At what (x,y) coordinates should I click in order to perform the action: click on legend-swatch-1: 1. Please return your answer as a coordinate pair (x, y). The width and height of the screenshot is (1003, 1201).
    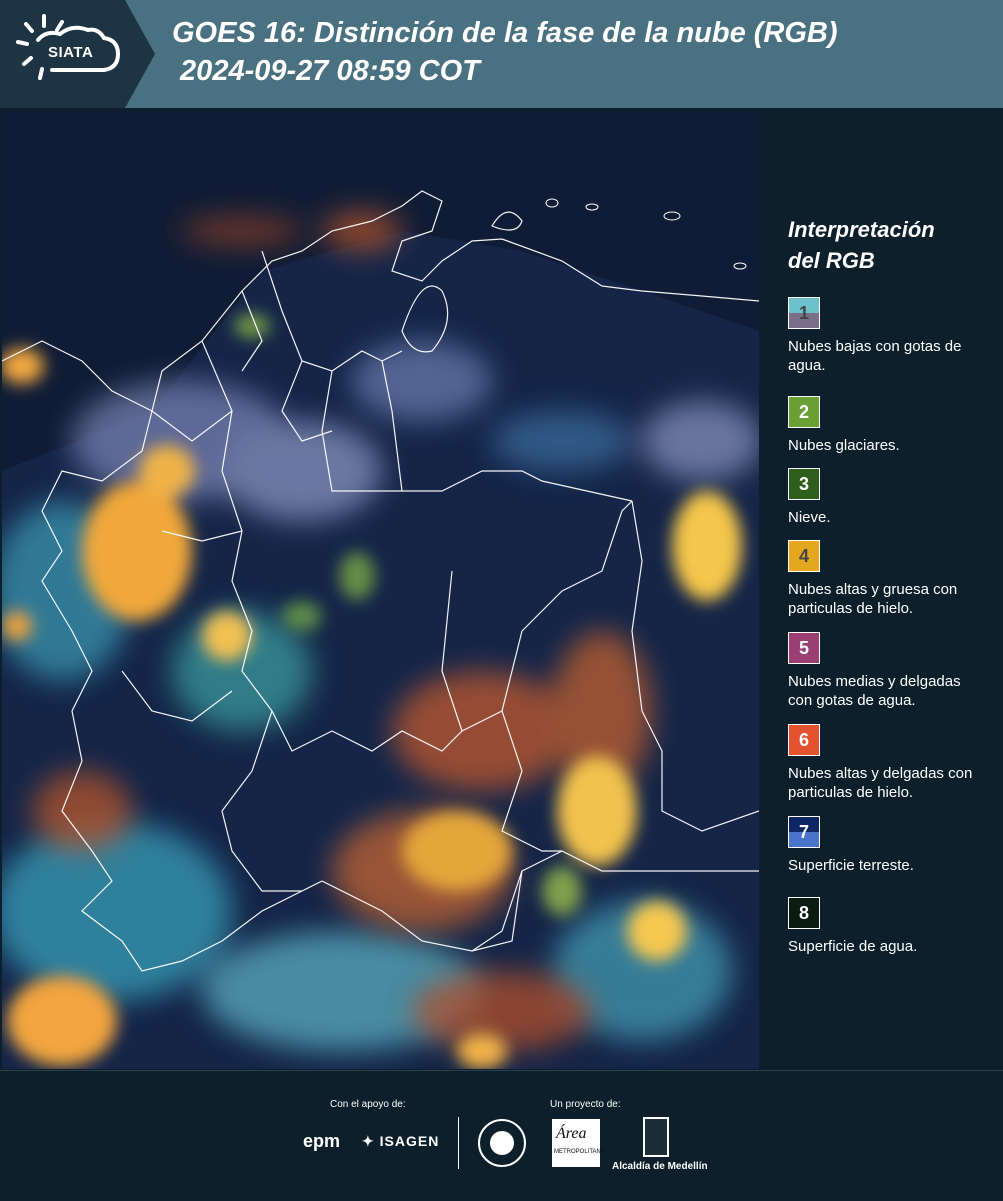
    Looking at the image, I should click on (804, 313).